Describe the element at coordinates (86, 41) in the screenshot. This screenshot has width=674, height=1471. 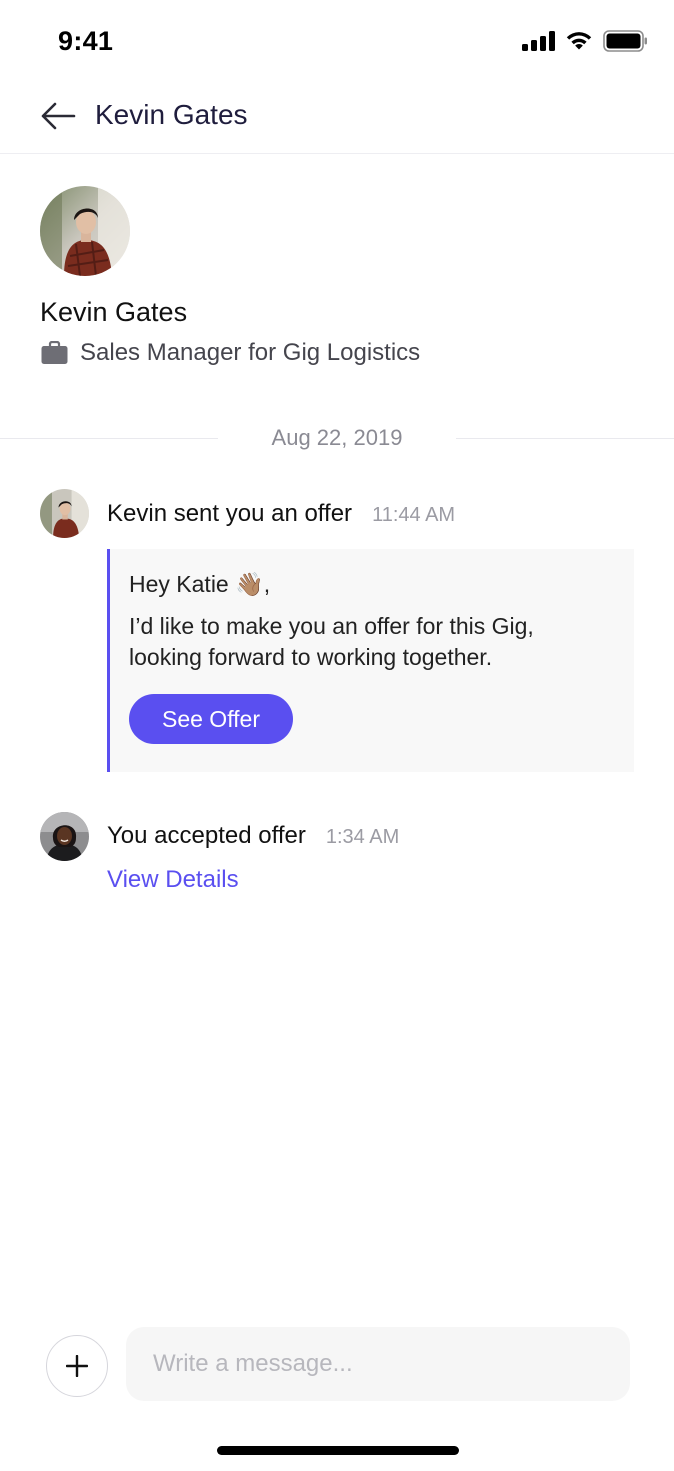
I see `status-time: 9:41` at that location.